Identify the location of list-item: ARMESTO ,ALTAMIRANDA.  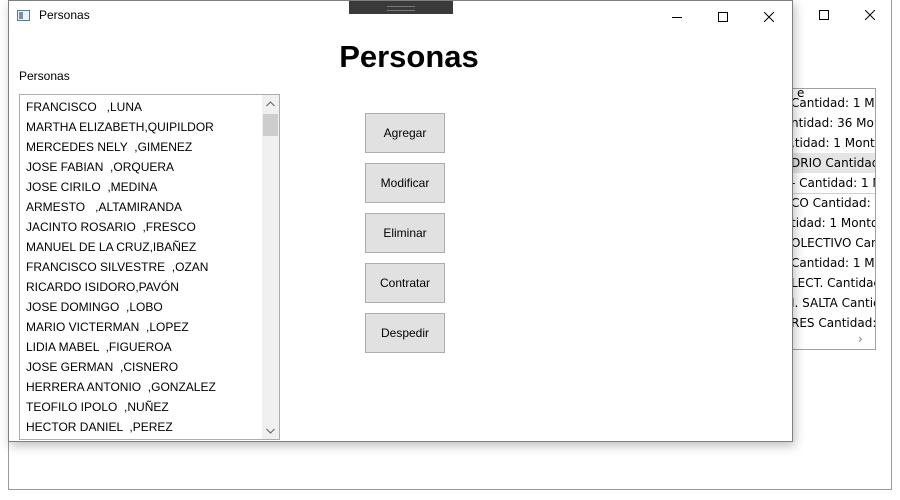
(140, 207).